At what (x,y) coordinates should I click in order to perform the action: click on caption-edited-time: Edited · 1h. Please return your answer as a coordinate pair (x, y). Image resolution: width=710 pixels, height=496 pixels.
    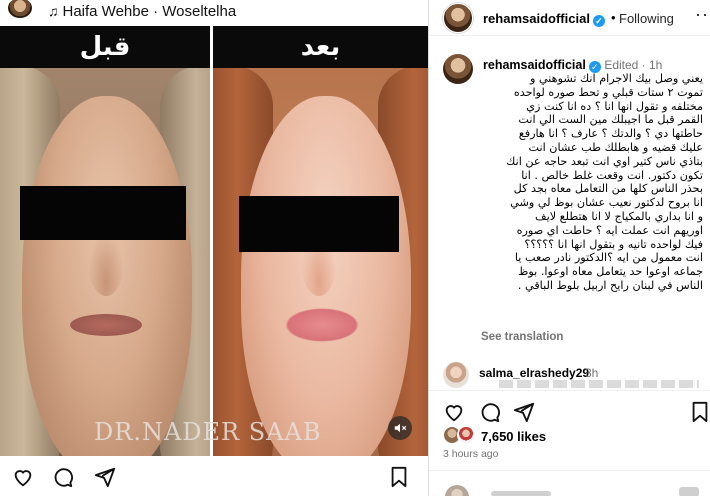
    Looking at the image, I should click on (633, 65).